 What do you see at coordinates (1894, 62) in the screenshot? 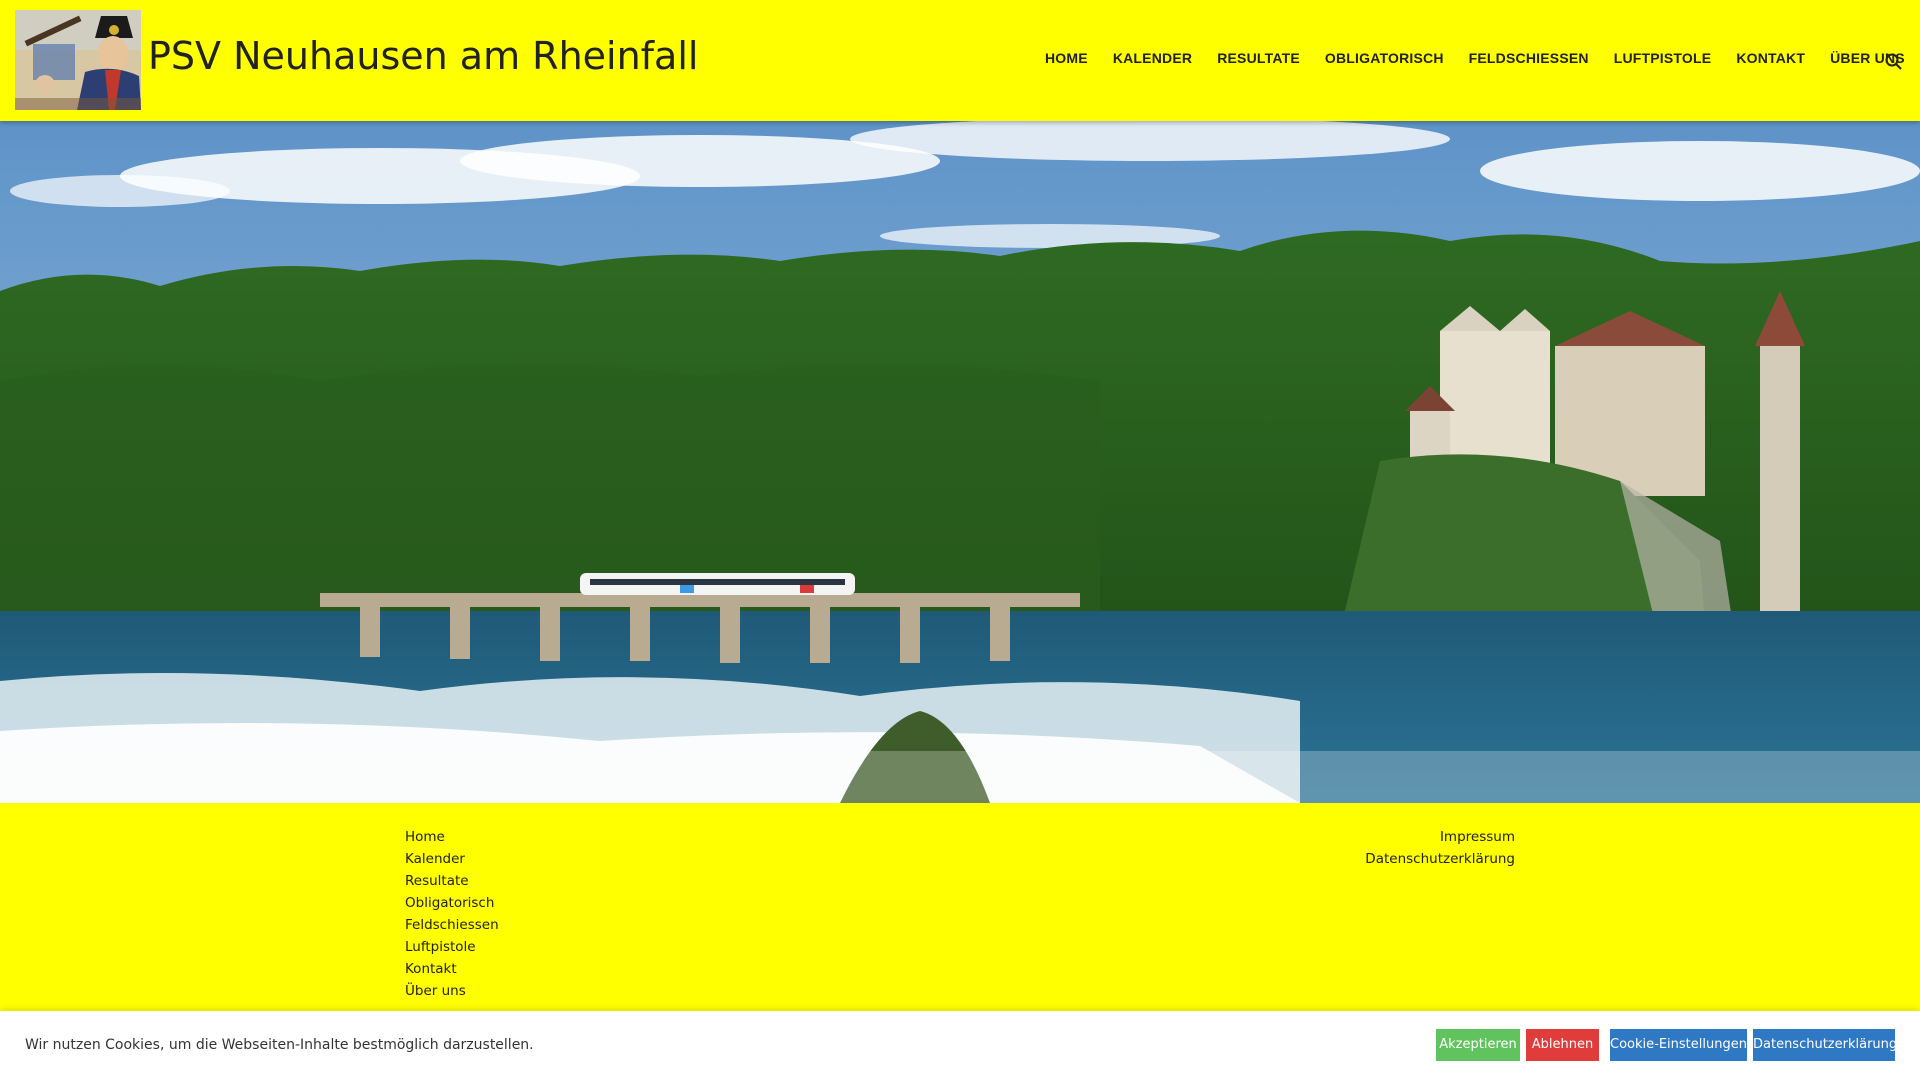
I see `search-icon` at bounding box center [1894, 62].